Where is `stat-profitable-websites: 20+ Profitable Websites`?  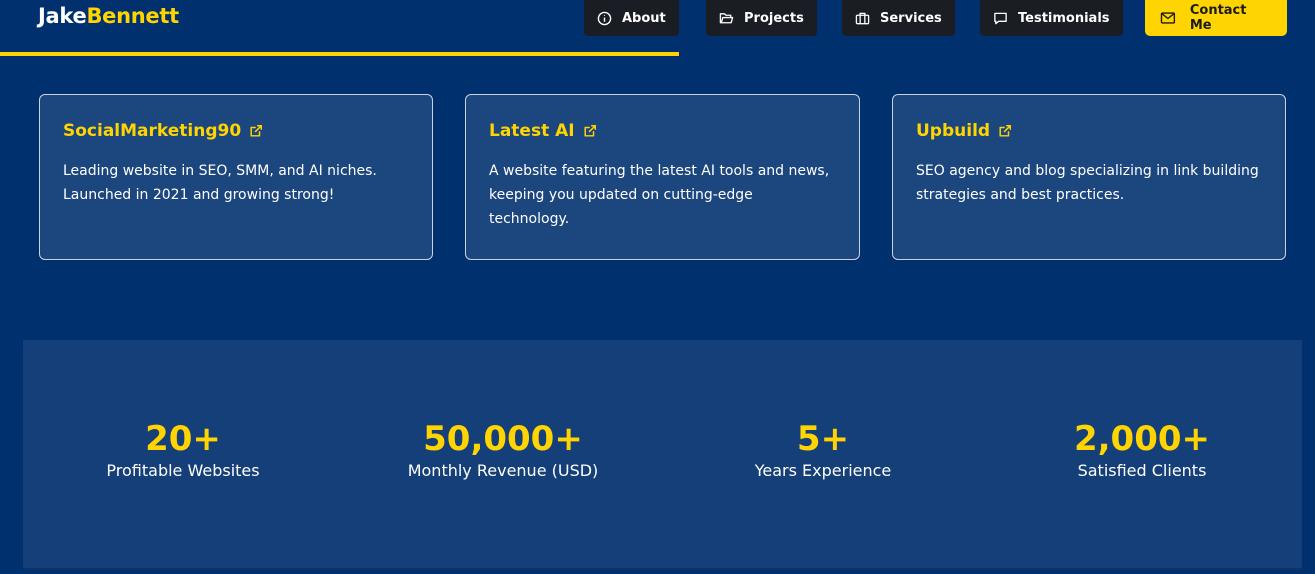
stat-profitable-websites: 20+ Profitable Websites is located at coordinates (183, 450).